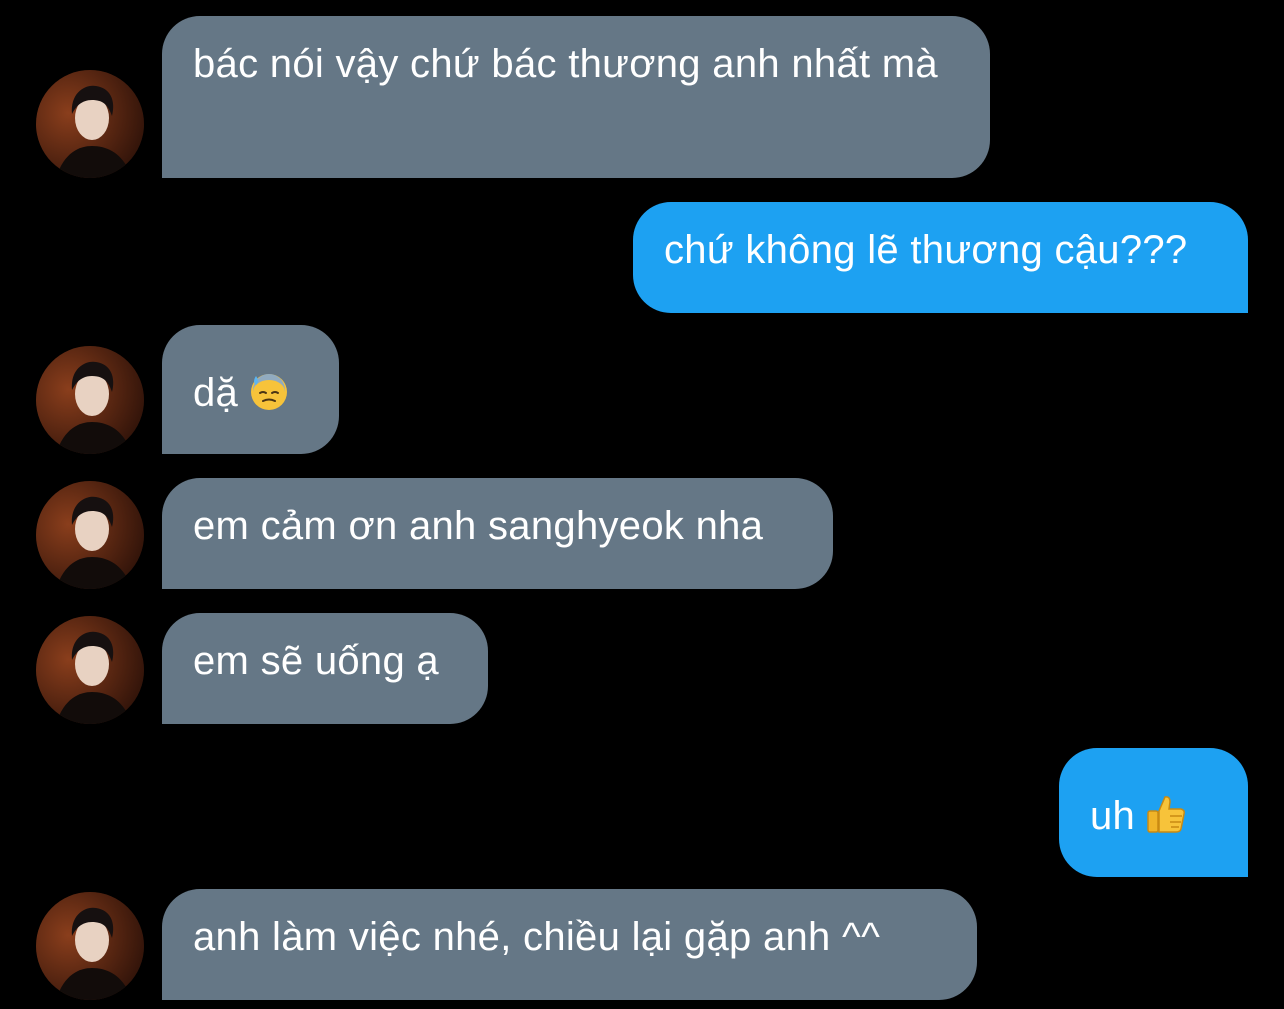 The width and height of the screenshot is (1284, 1009). Describe the element at coordinates (537, 937) in the screenshot. I see `message-text: anh làm việc nhé, chiều lại gặp anh ^^` at that location.